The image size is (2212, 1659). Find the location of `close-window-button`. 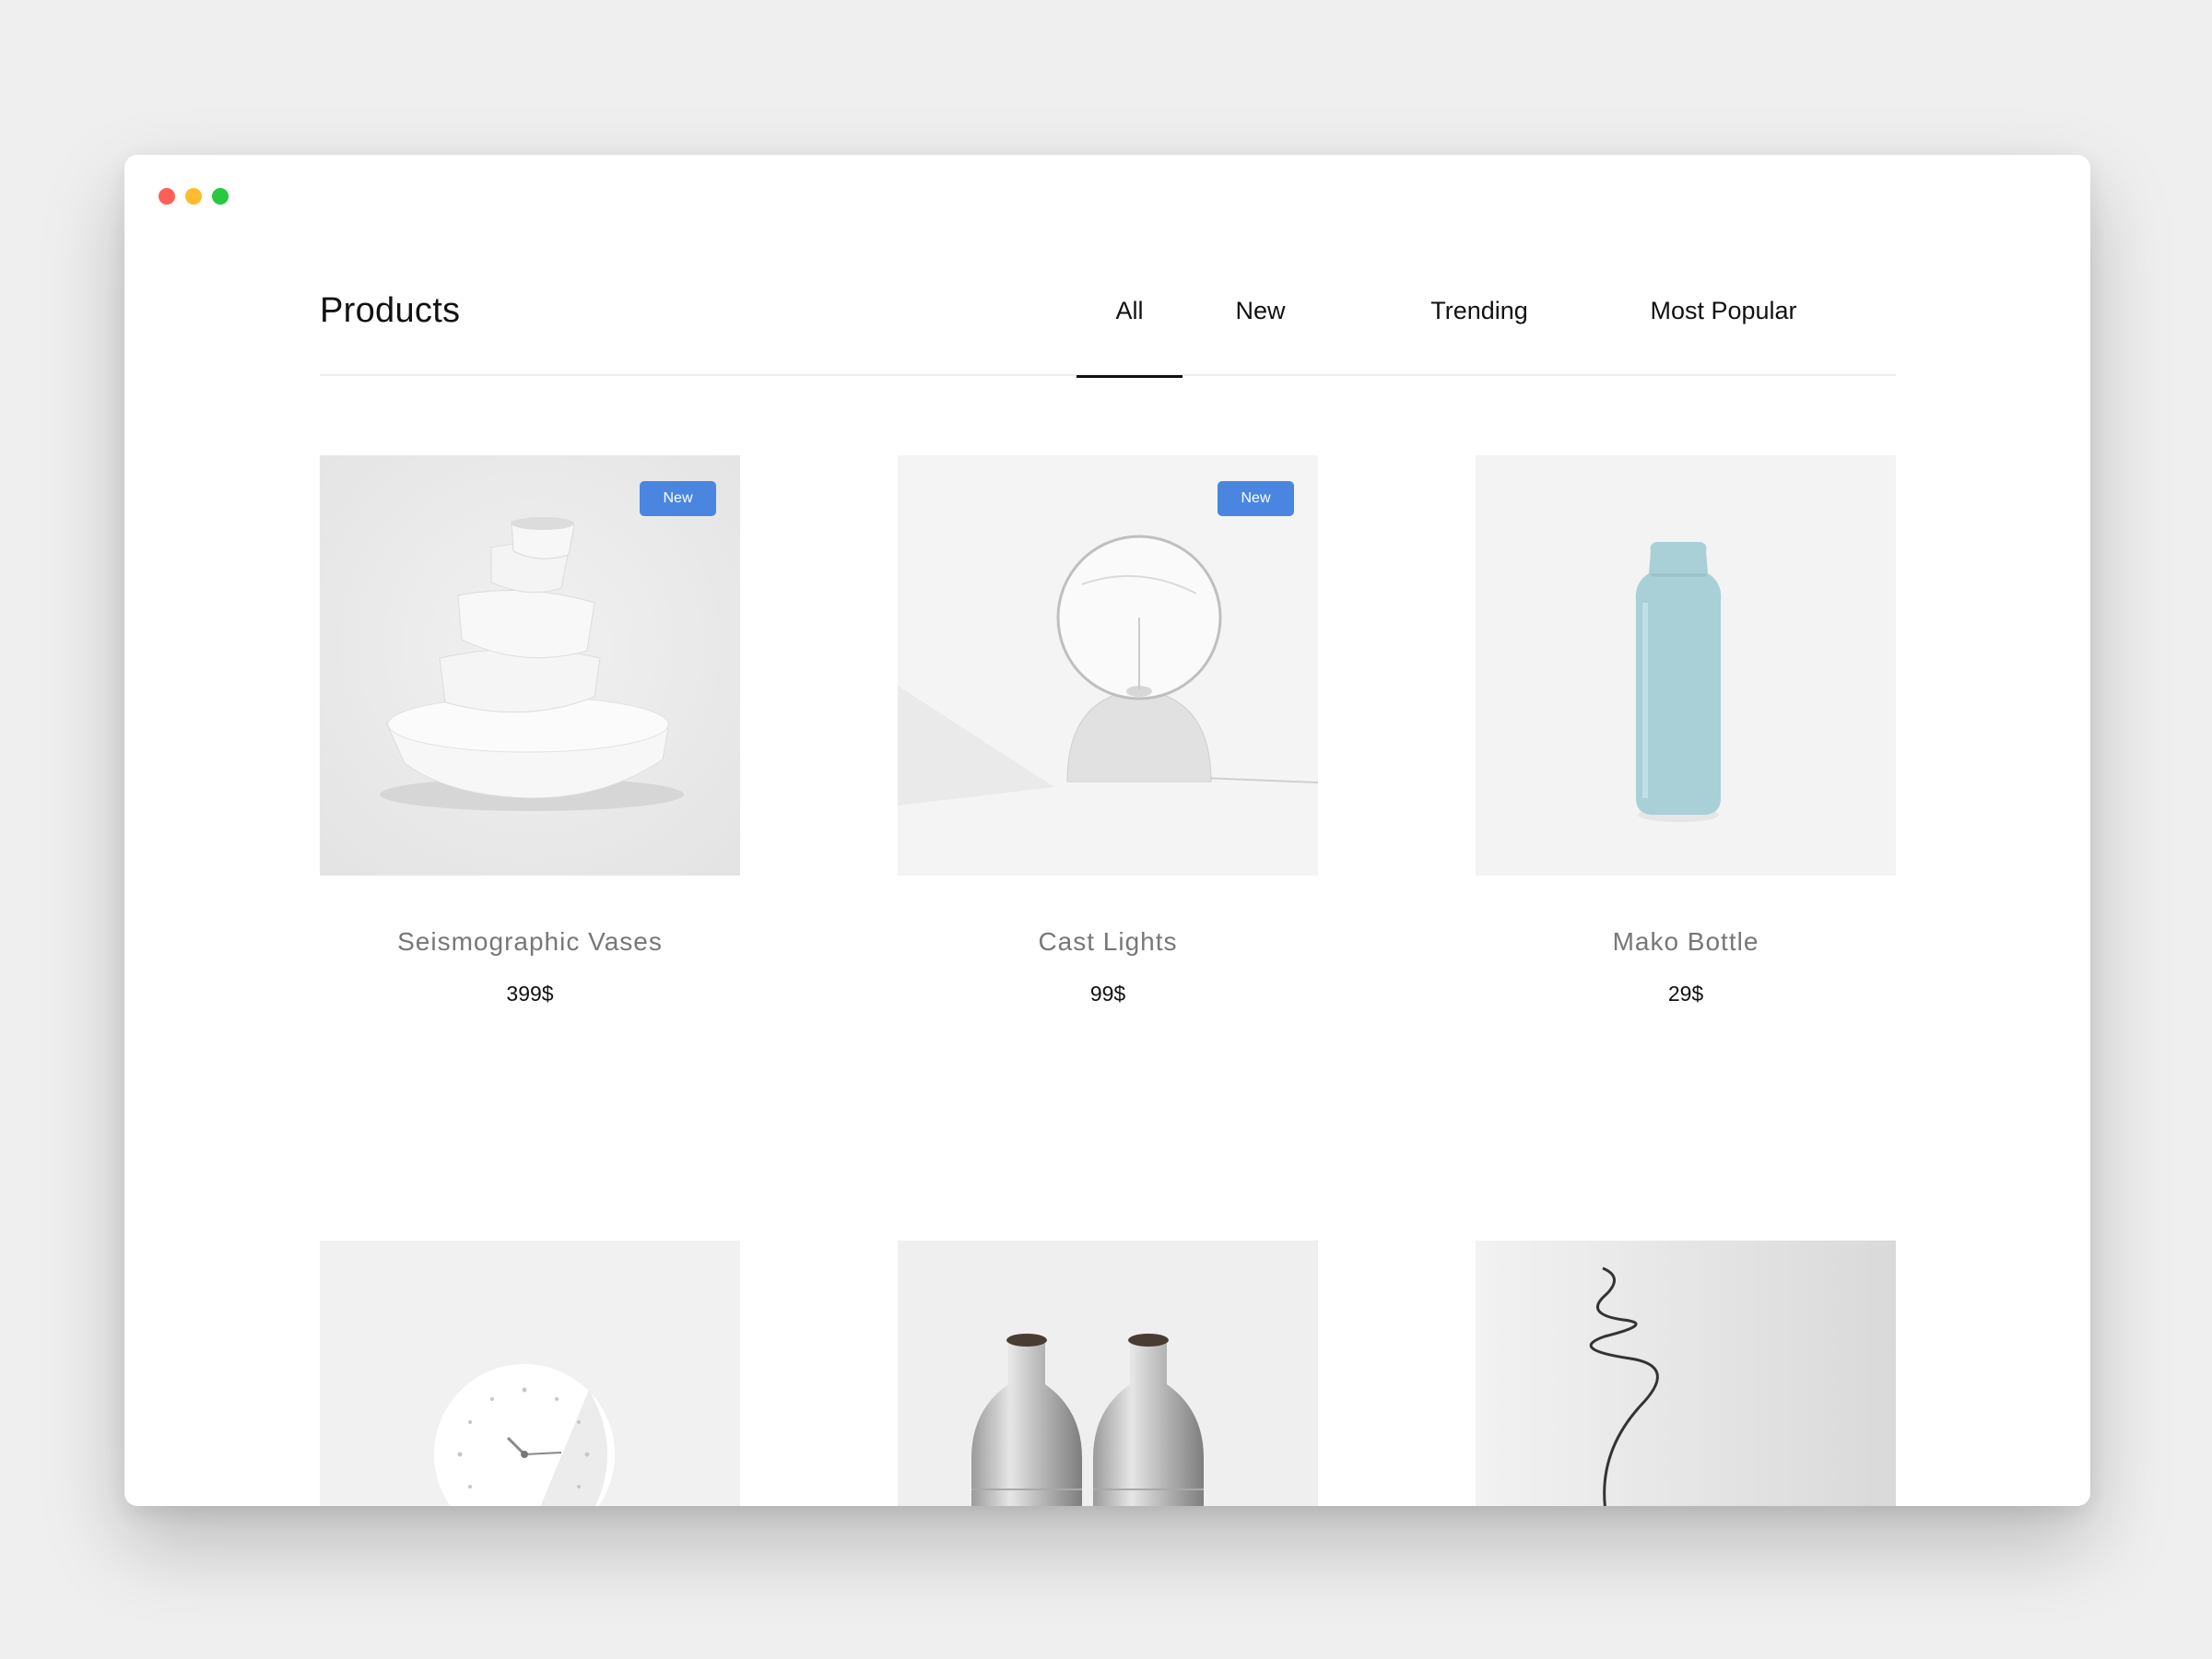

close-window-button is located at coordinates (167, 196).